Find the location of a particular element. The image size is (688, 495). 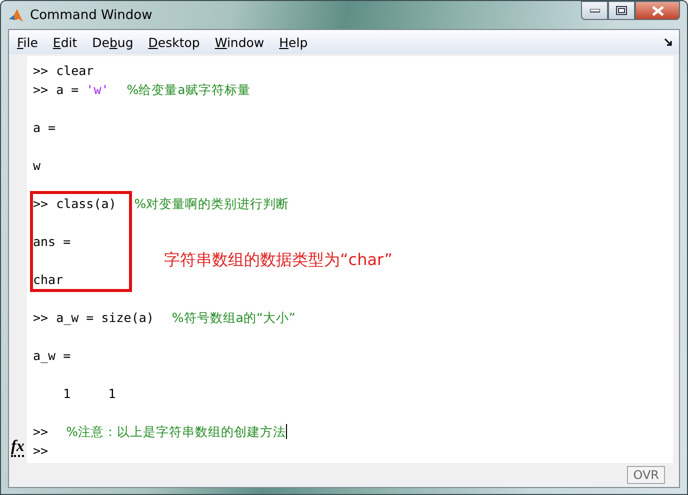

menu-item: Desktop is located at coordinates (175, 42).